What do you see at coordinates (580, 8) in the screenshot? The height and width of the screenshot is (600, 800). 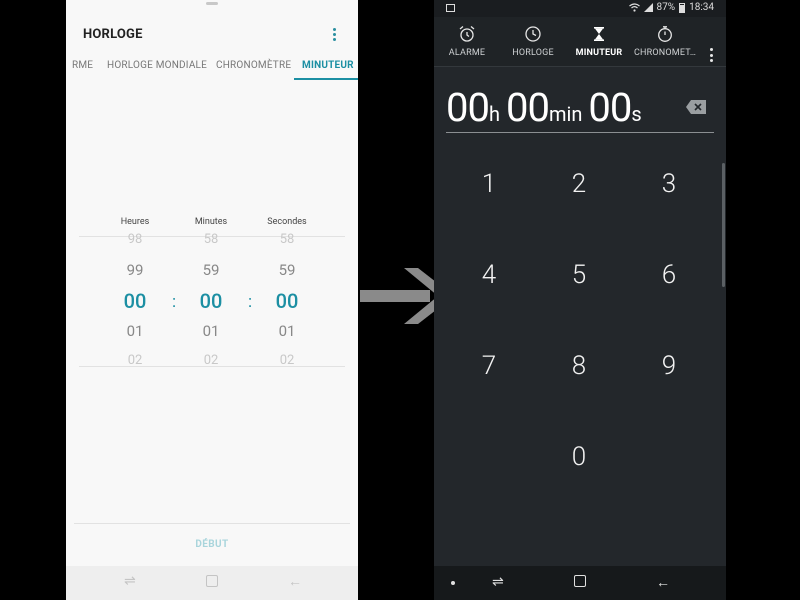 I see `status-bar: 87% 18:34` at bounding box center [580, 8].